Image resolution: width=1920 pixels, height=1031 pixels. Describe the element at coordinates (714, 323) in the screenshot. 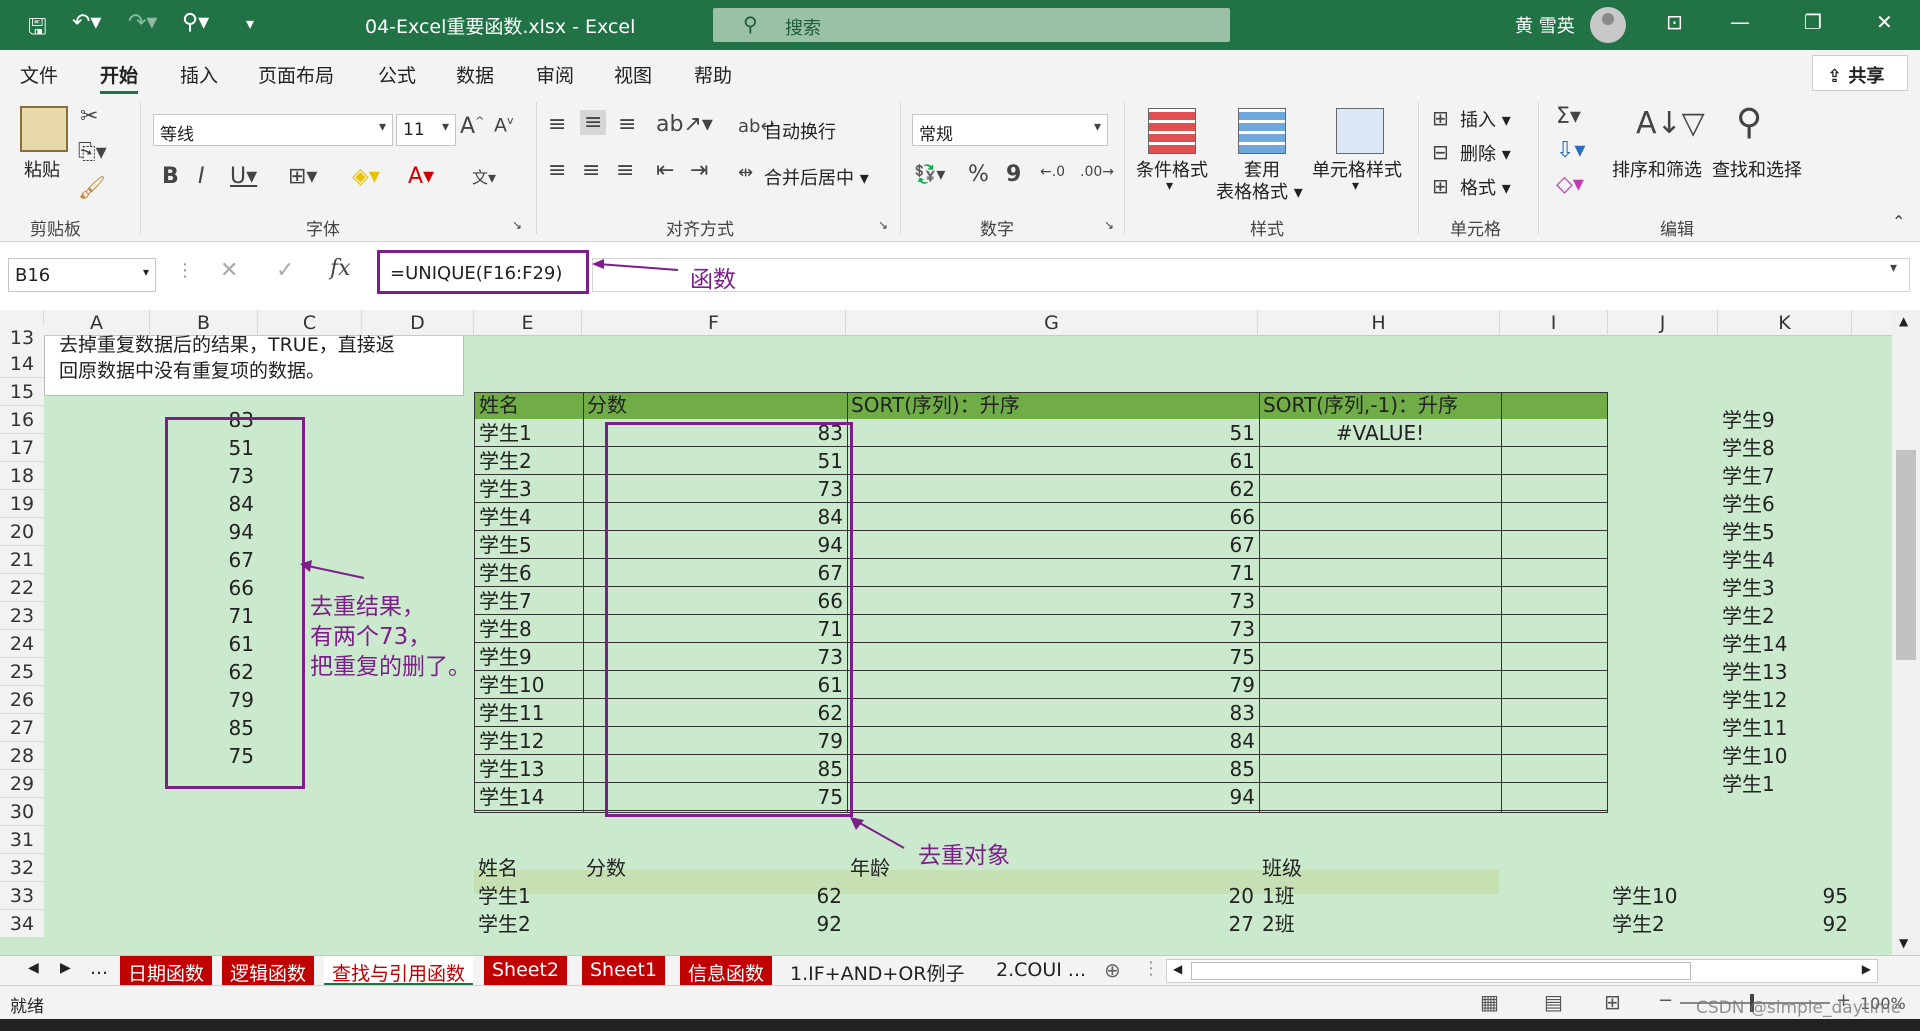

I see `column-header: F` at that location.